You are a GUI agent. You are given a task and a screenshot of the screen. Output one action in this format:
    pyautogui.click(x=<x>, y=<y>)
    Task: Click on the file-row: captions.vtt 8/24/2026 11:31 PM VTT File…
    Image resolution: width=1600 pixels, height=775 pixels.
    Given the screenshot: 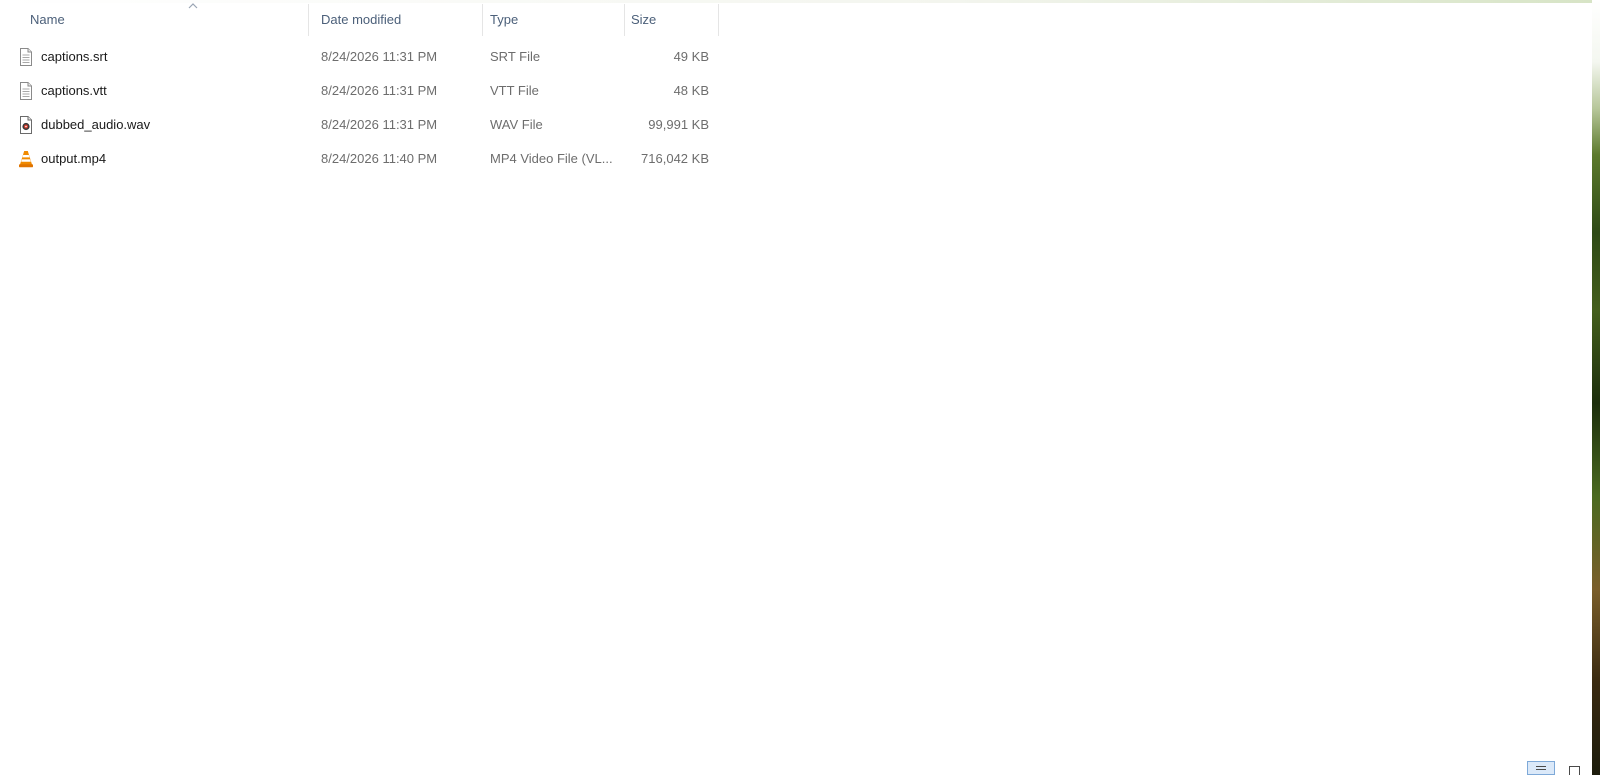 What is the action you would take?
    pyautogui.click(x=360, y=91)
    